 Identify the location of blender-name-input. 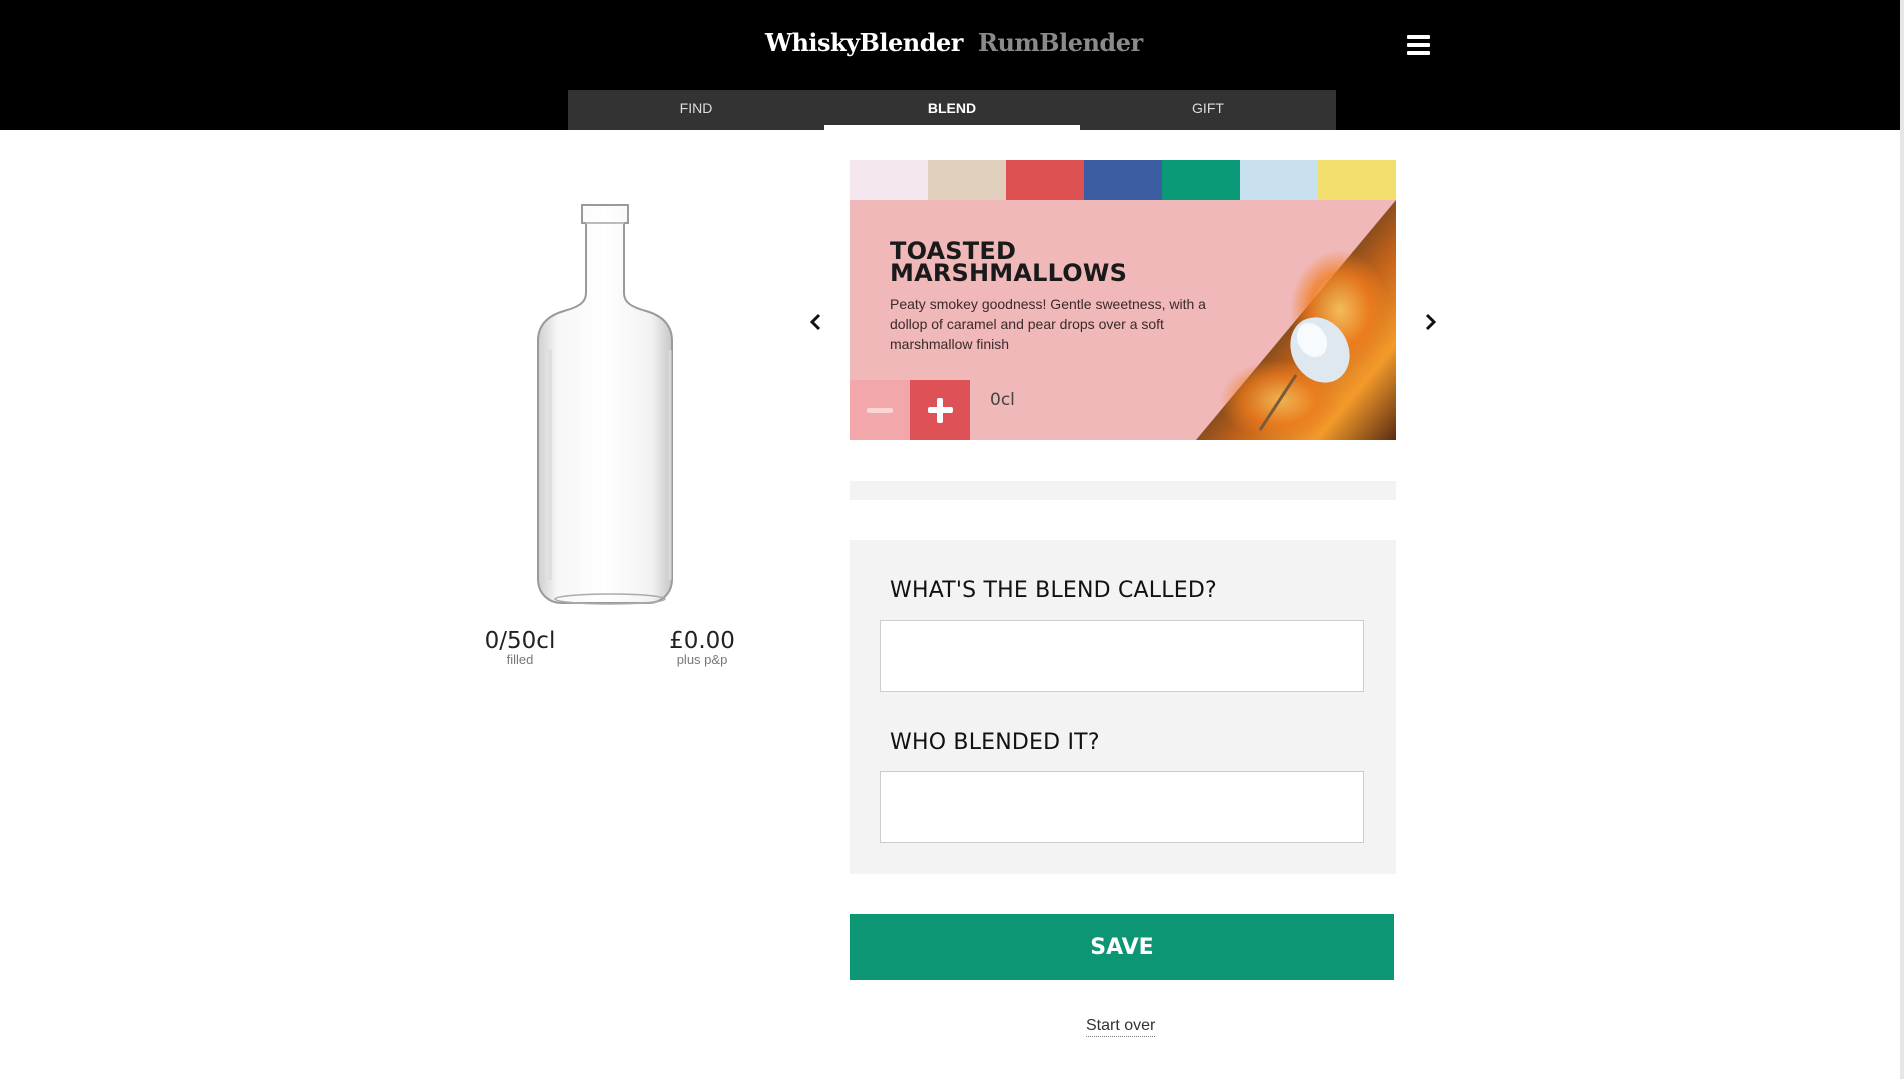
(1122, 807).